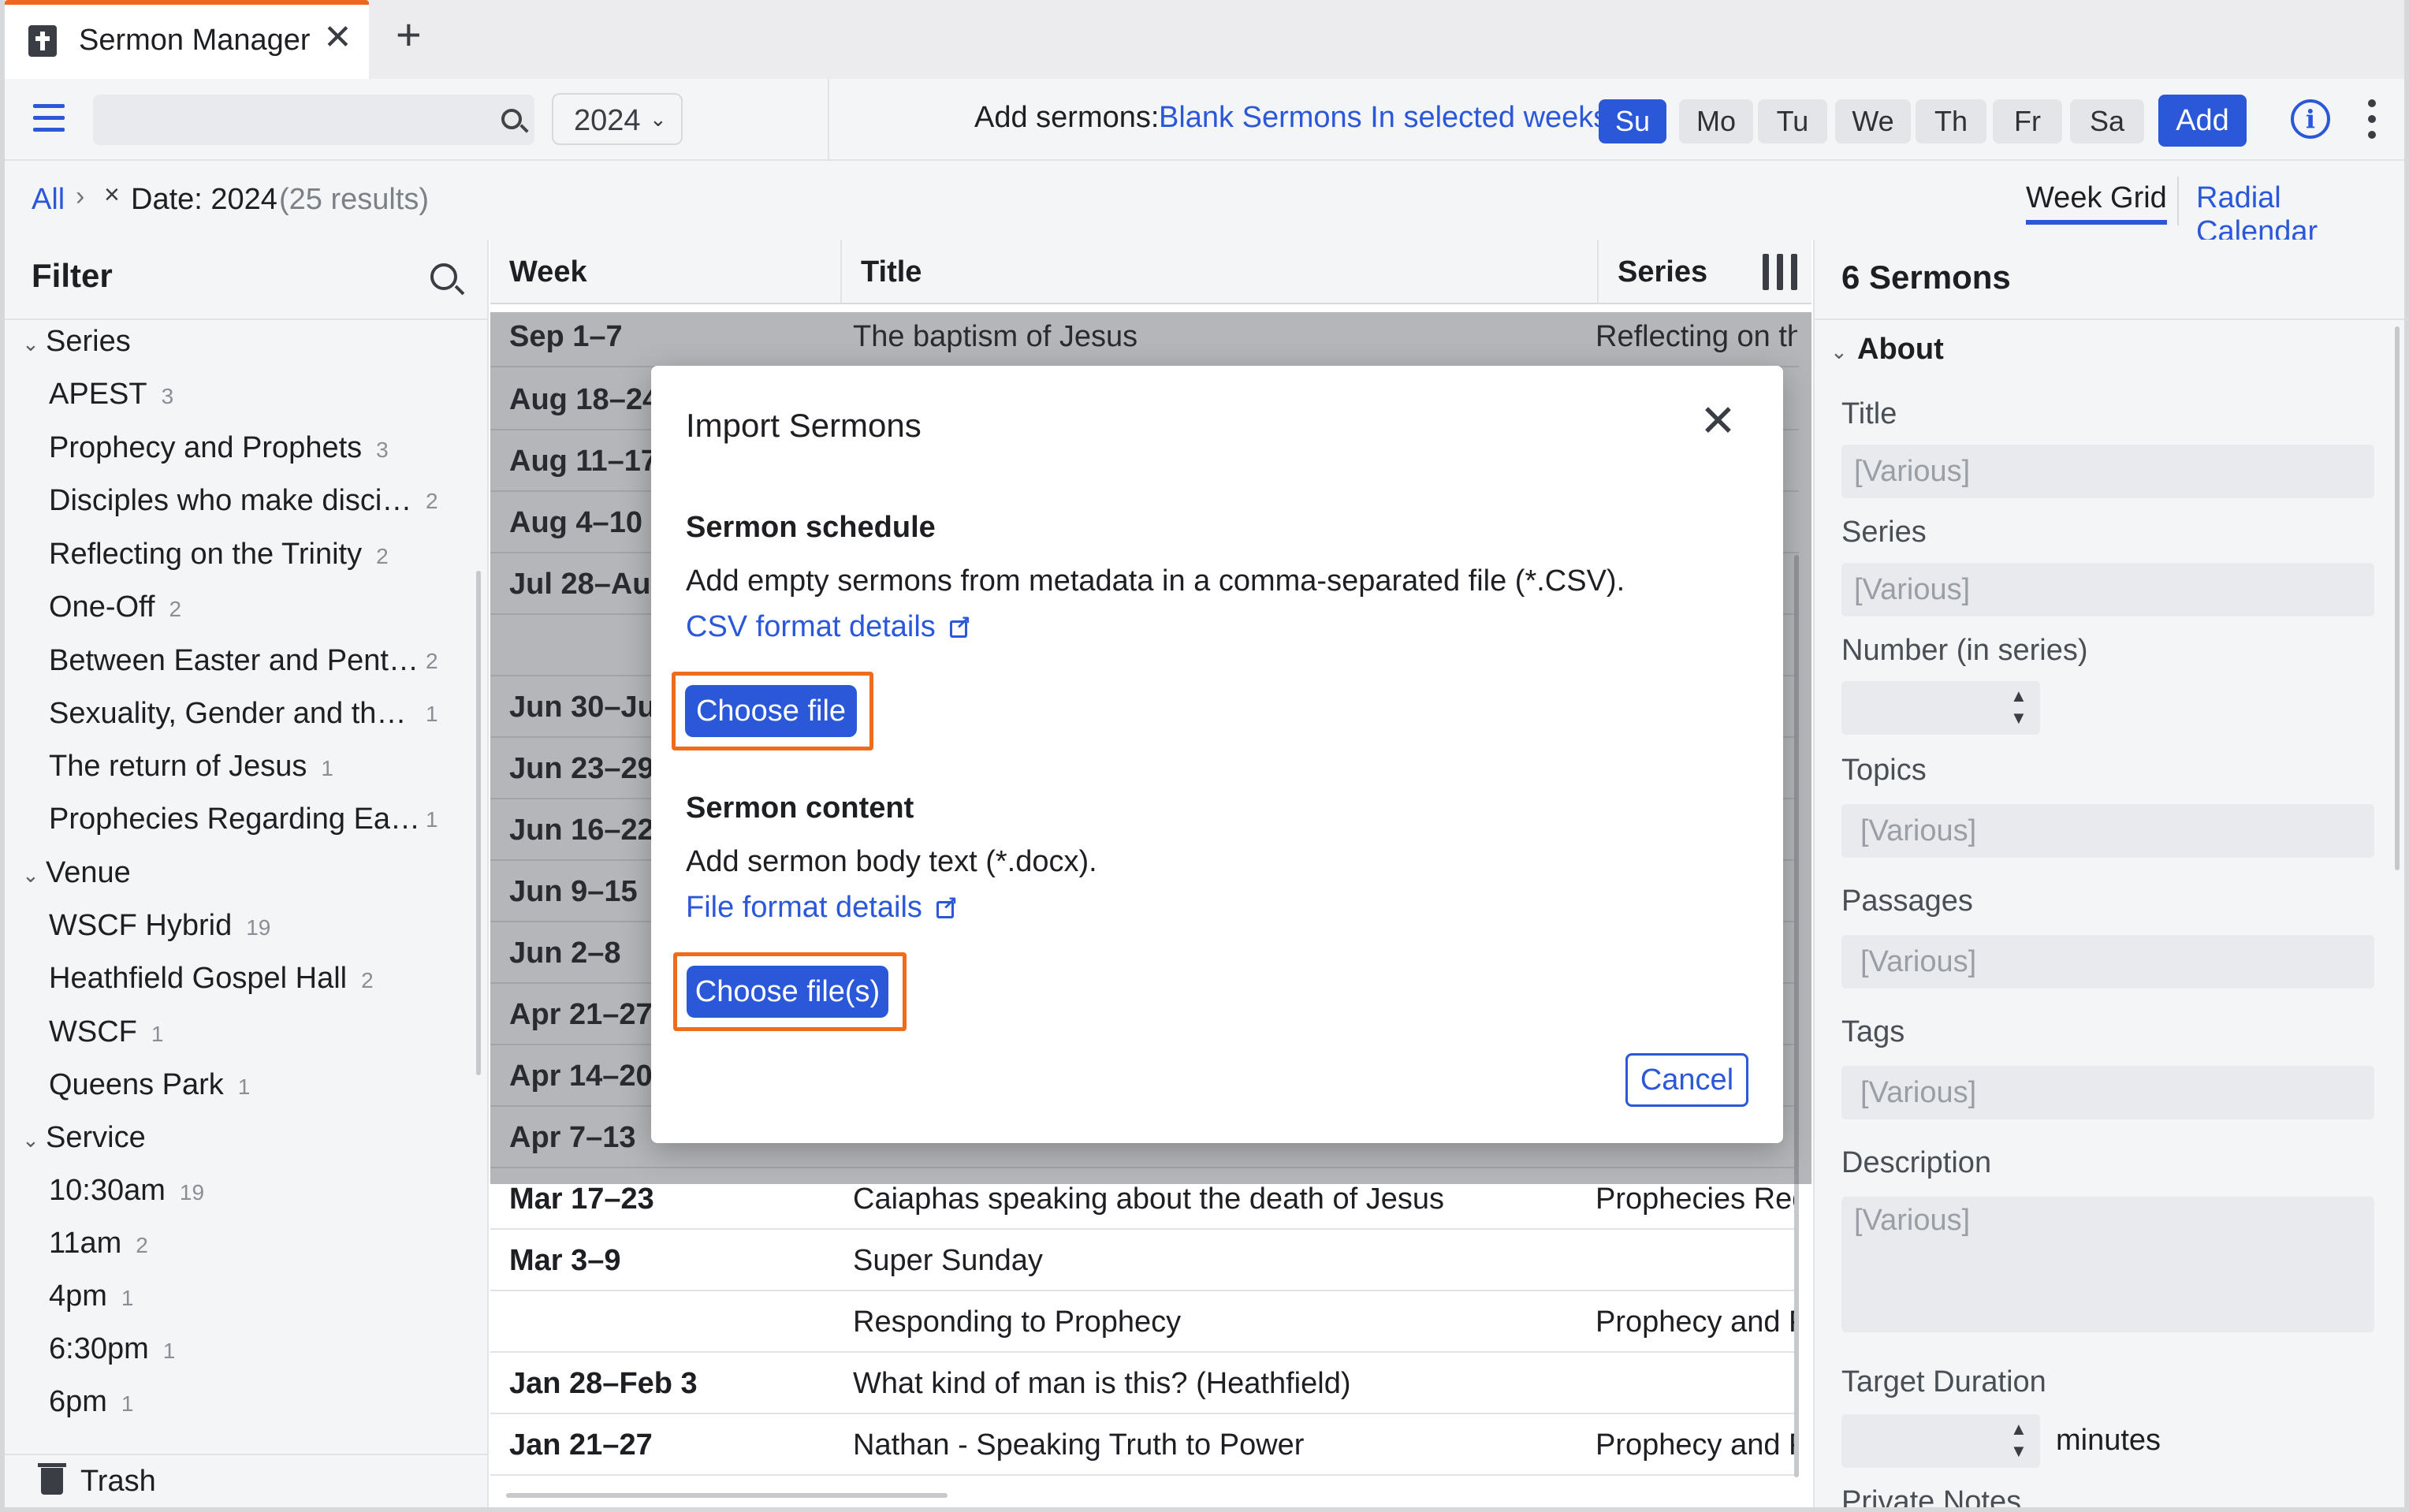  What do you see at coordinates (1884, 533) in the screenshot?
I see `series-label: Series` at bounding box center [1884, 533].